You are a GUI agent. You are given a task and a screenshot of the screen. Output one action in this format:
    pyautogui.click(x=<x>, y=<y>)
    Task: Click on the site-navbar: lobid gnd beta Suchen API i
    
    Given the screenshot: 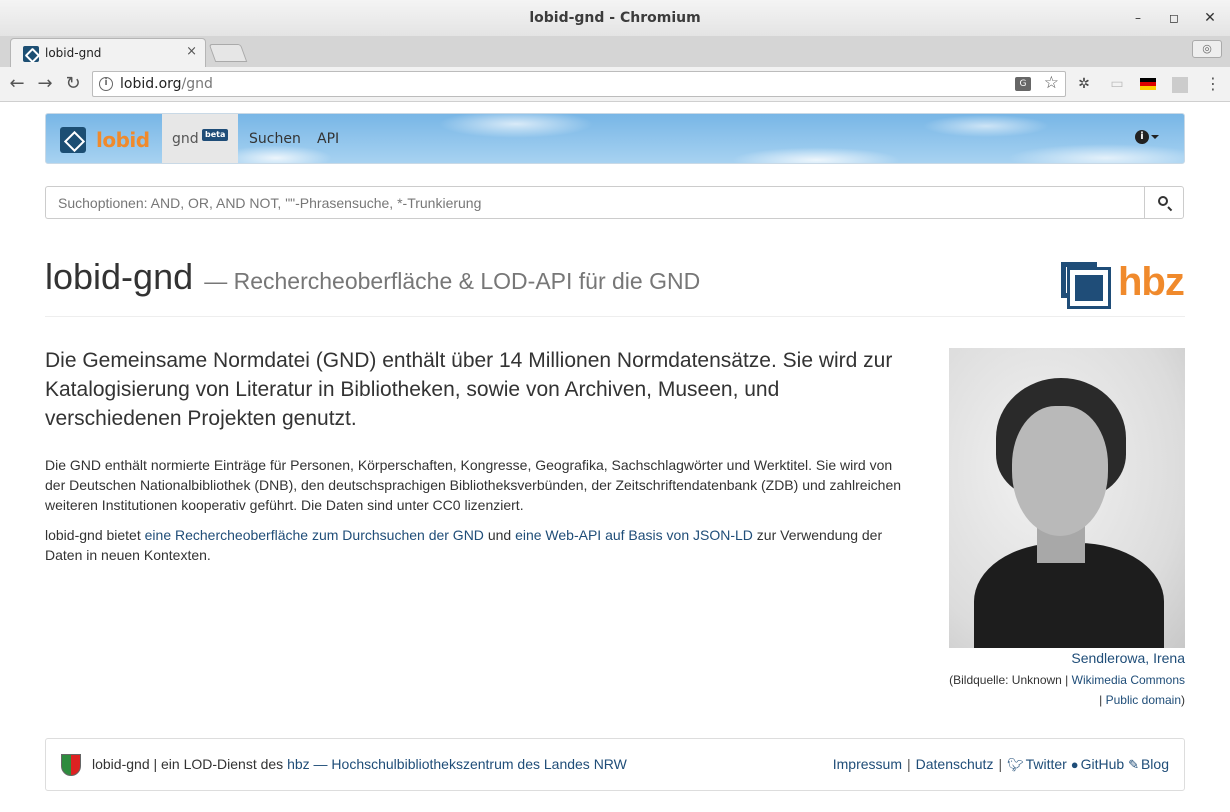 What is the action you would take?
    pyautogui.click(x=615, y=138)
    